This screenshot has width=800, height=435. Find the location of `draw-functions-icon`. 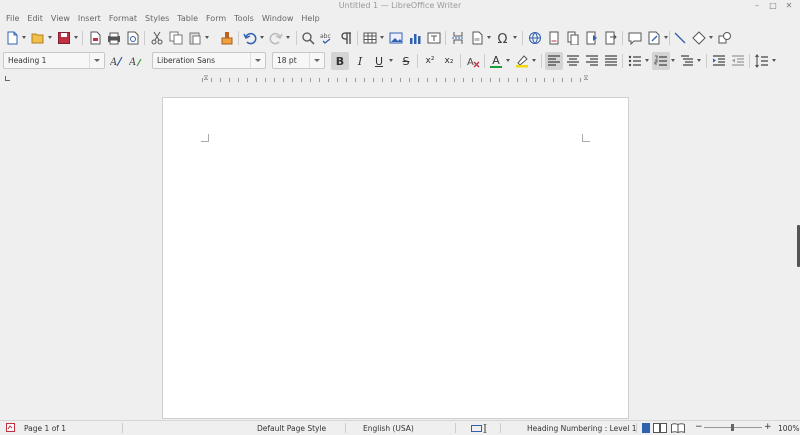

draw-functions-icon is located at coordinates (725, 38).